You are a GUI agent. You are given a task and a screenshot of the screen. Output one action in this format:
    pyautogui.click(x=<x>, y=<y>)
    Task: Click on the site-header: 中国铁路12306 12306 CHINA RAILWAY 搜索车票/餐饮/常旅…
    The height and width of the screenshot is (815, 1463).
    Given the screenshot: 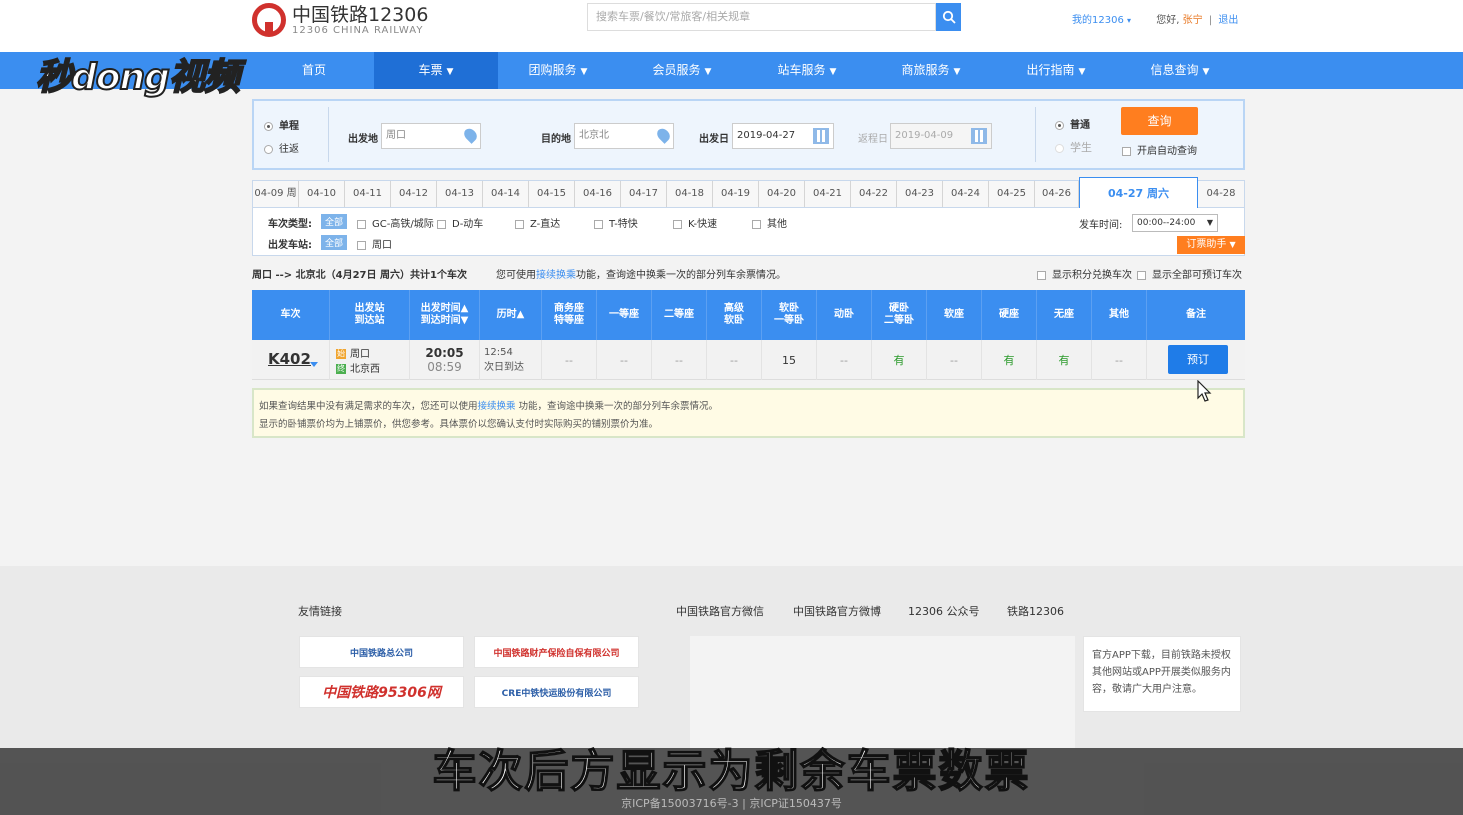 What is the action you would take?
    pyautogui.click(x=731, y=26)
    